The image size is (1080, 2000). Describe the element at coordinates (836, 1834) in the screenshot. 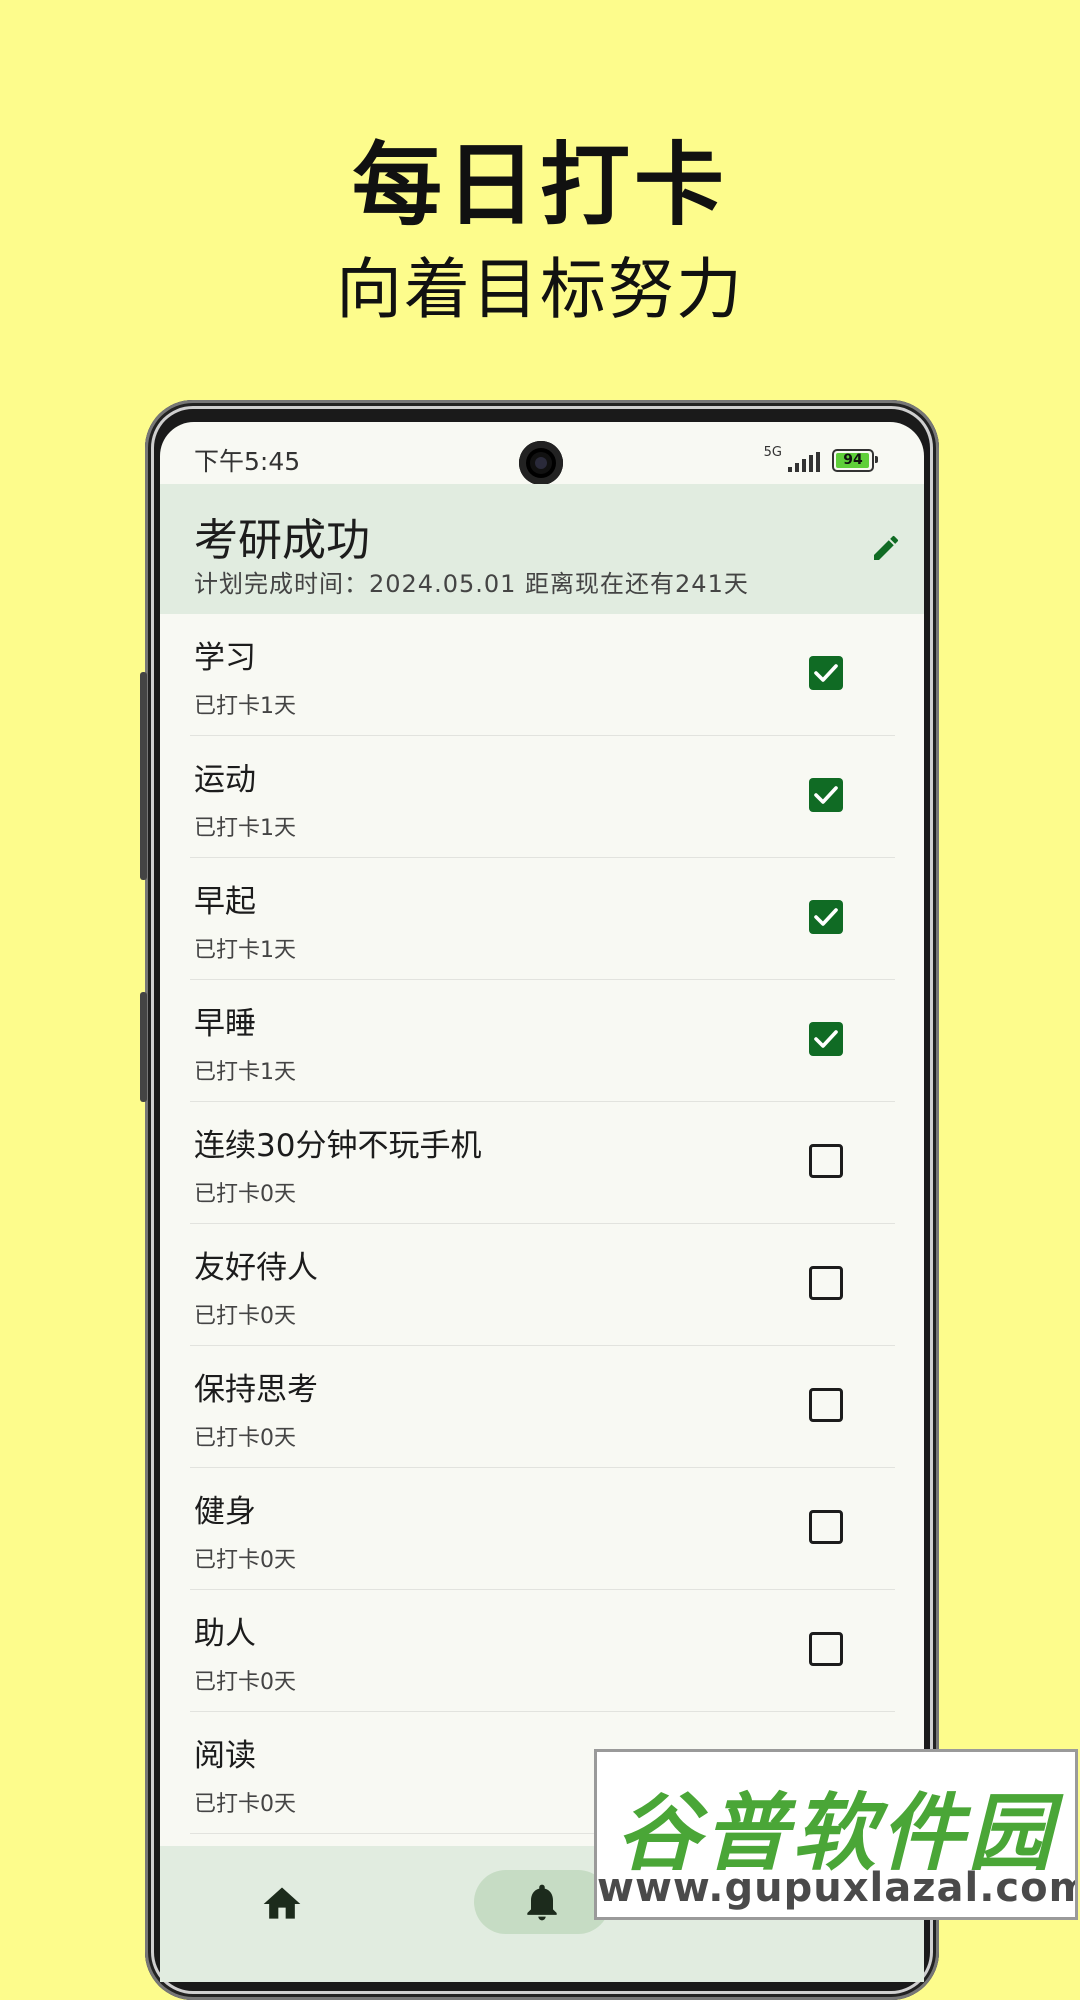

I see `watermark-logo: 谷普软件园 www.gupuxlazal.com` at that location.